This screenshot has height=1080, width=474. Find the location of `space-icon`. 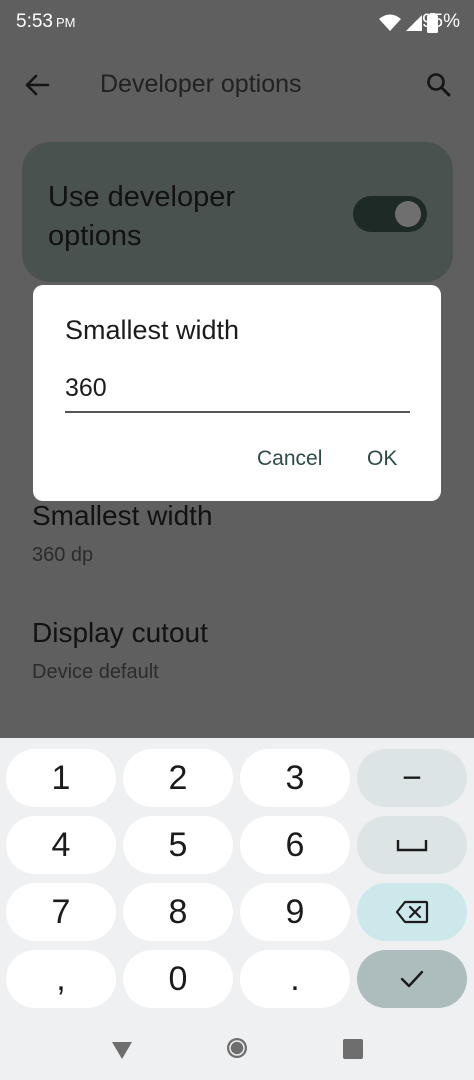

space-icon is located at coordinates (412, 846).